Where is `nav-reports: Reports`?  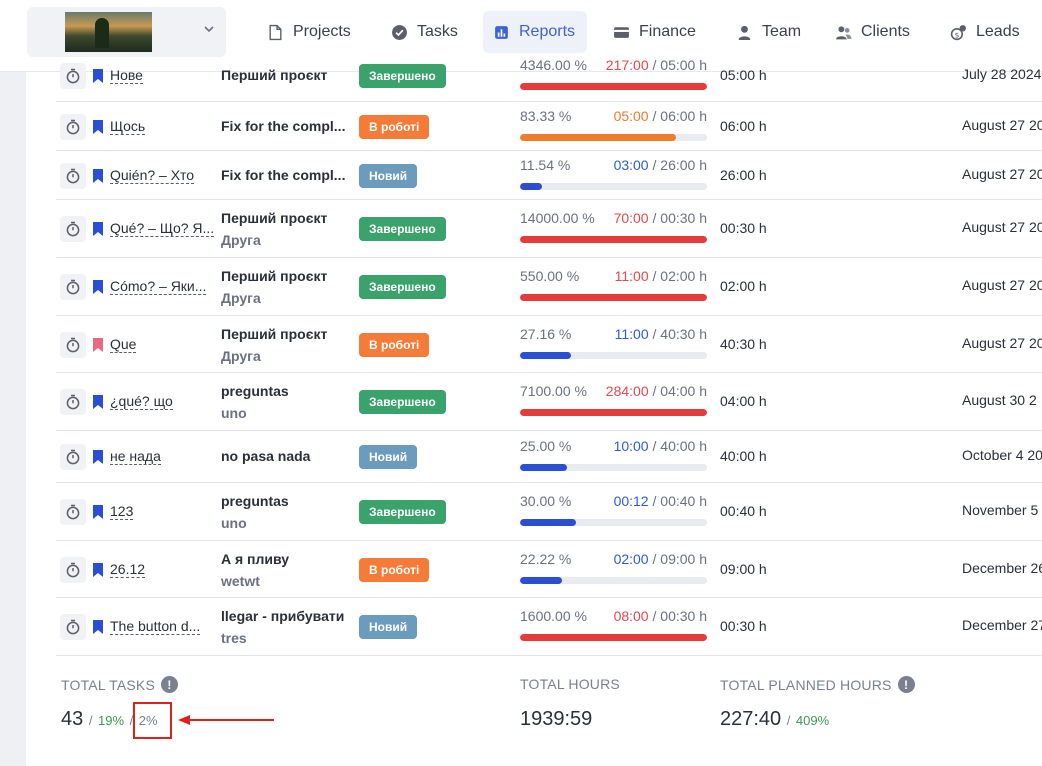
nav-reports: Reports is located at coordinates (535, 32).